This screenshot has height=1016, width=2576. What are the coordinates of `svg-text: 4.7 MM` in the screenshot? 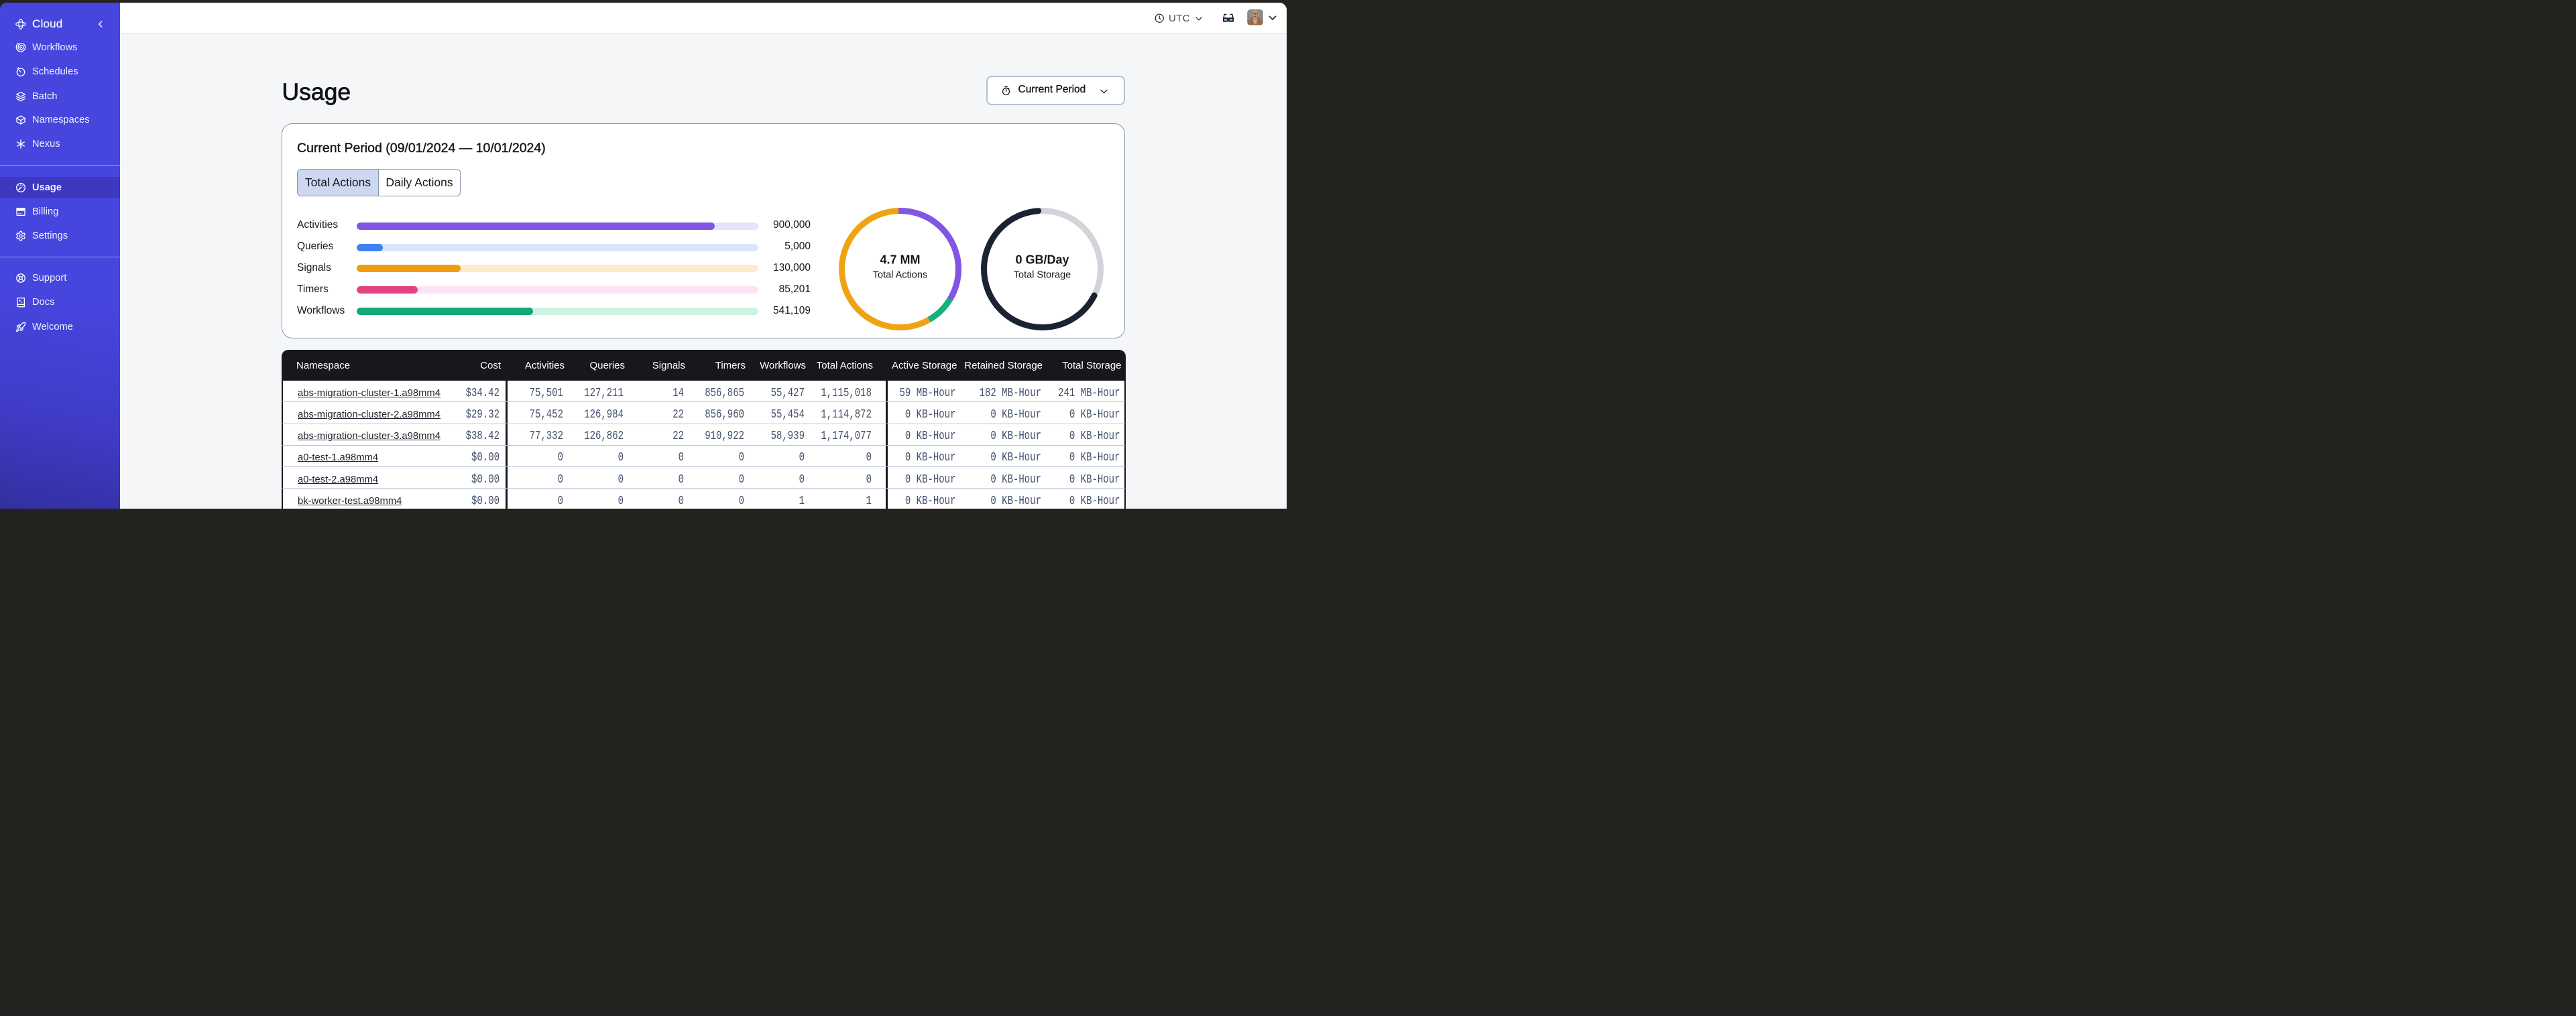 It's located at (900, 259).